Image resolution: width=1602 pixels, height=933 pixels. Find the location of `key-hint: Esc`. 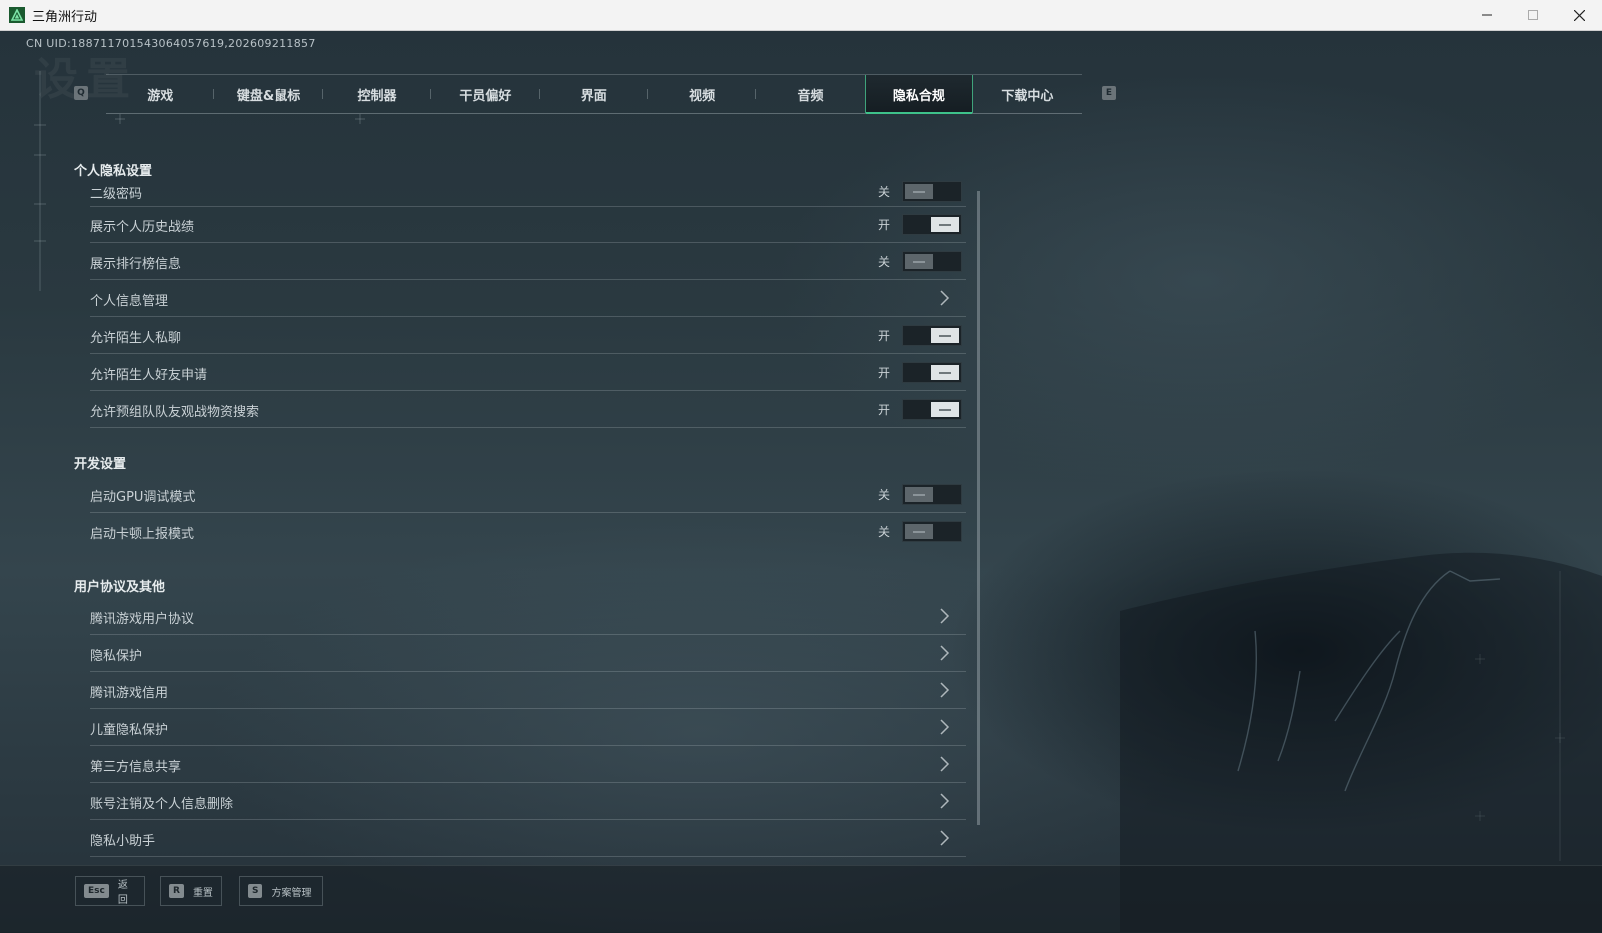

key-hint: Esc is located at coordinates (96, 891).